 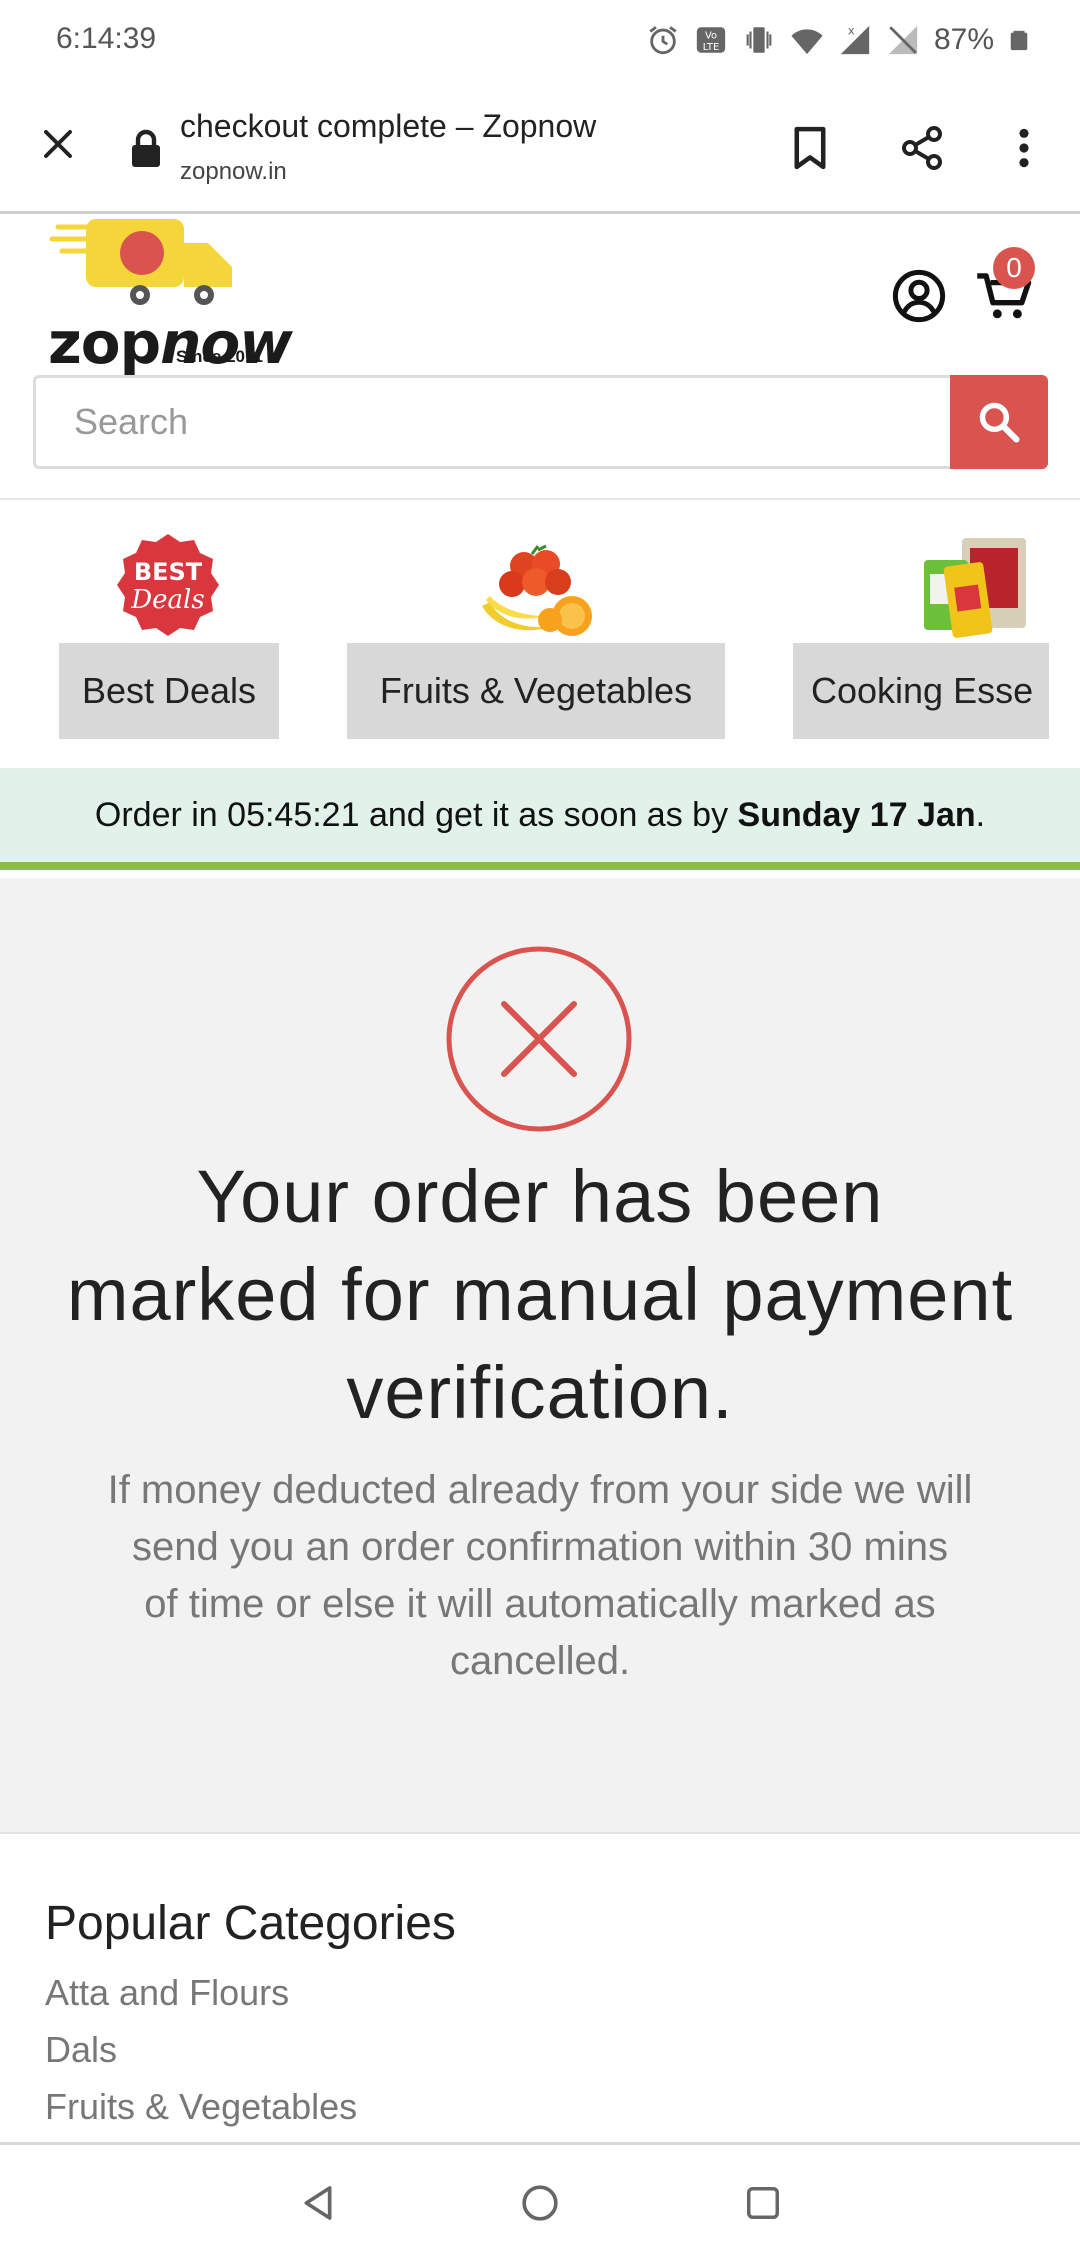 I want to click on close-icon, so click(x=58, y=144).